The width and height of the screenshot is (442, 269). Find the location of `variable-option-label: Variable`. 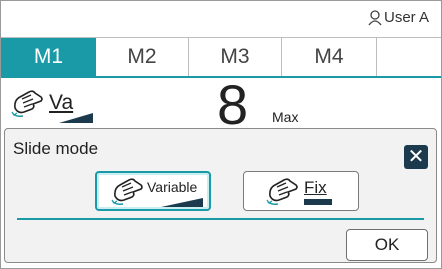

variable-option-label: Variable is located at coordinates (172, 187).